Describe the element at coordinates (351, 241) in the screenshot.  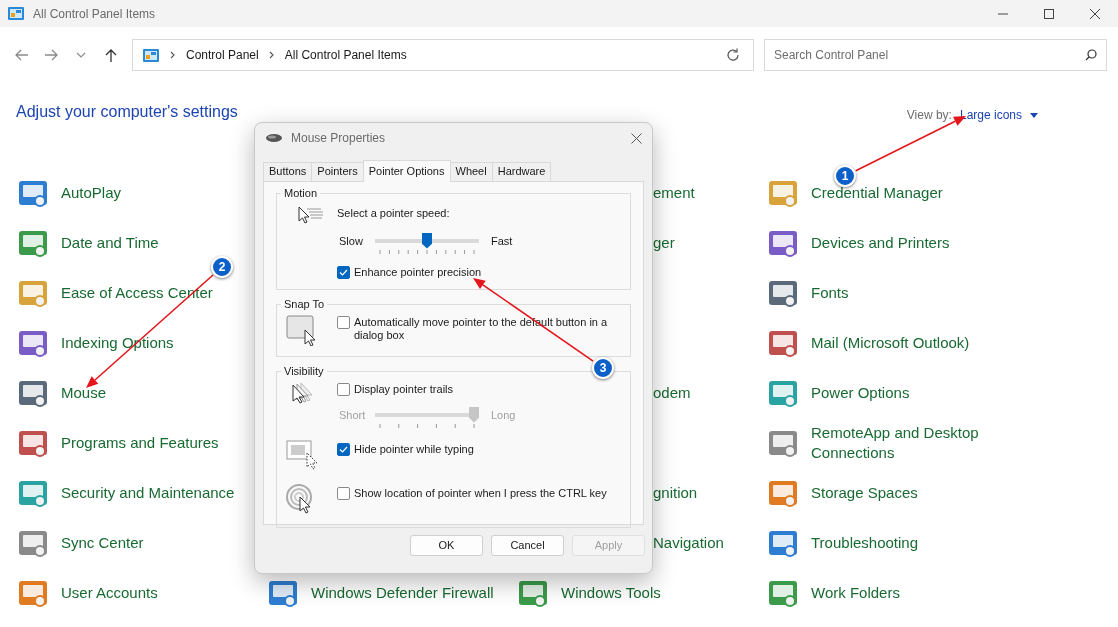
I see `slider-label: Slow` at that location.